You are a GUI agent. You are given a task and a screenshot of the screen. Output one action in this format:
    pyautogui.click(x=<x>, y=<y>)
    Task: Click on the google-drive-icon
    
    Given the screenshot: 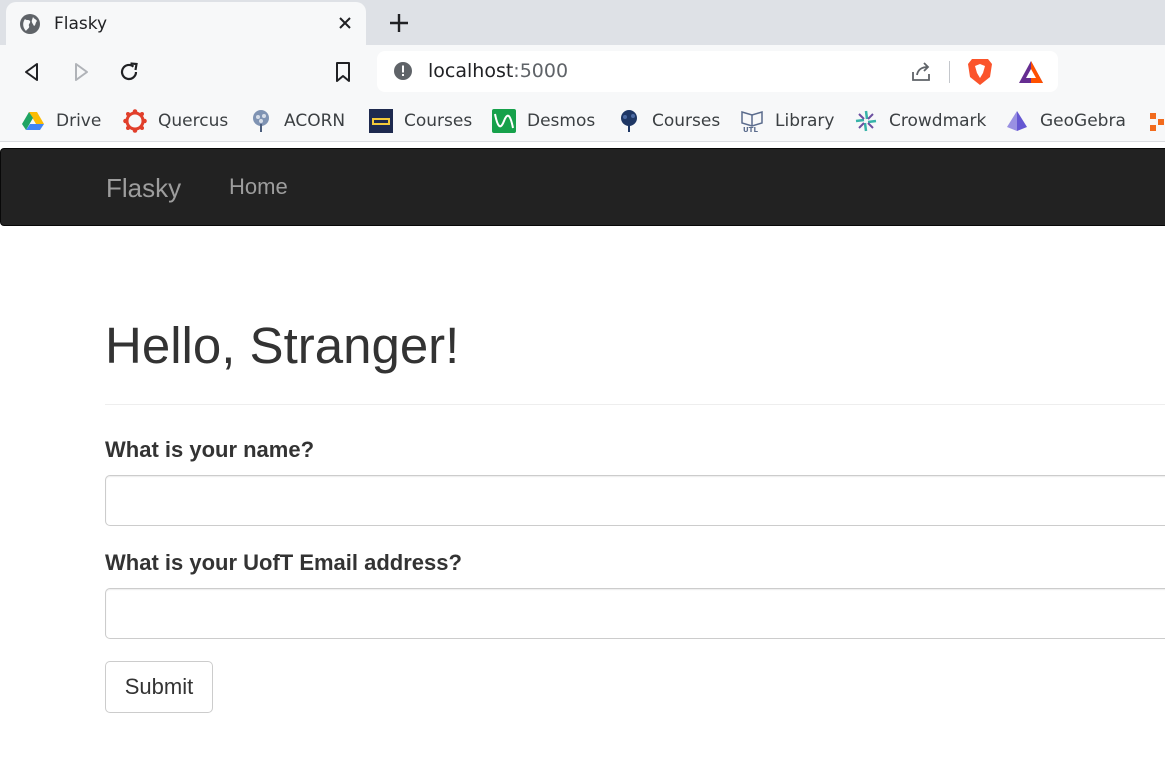 What is the action you would take?
    pyautogui.click(x=33, y=121)
    